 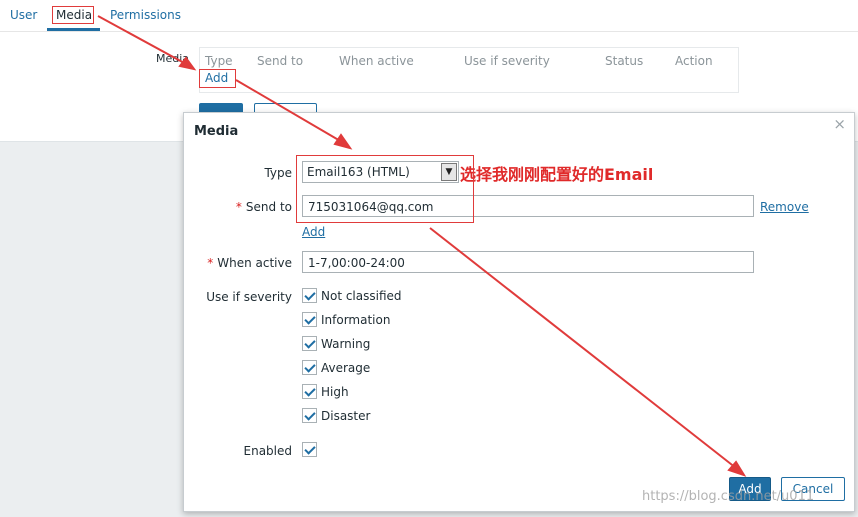 What do you see at coordinates (346, 368) in the screenshot?
I see `severity-average-label: Average` at bounding box center [346, 368].